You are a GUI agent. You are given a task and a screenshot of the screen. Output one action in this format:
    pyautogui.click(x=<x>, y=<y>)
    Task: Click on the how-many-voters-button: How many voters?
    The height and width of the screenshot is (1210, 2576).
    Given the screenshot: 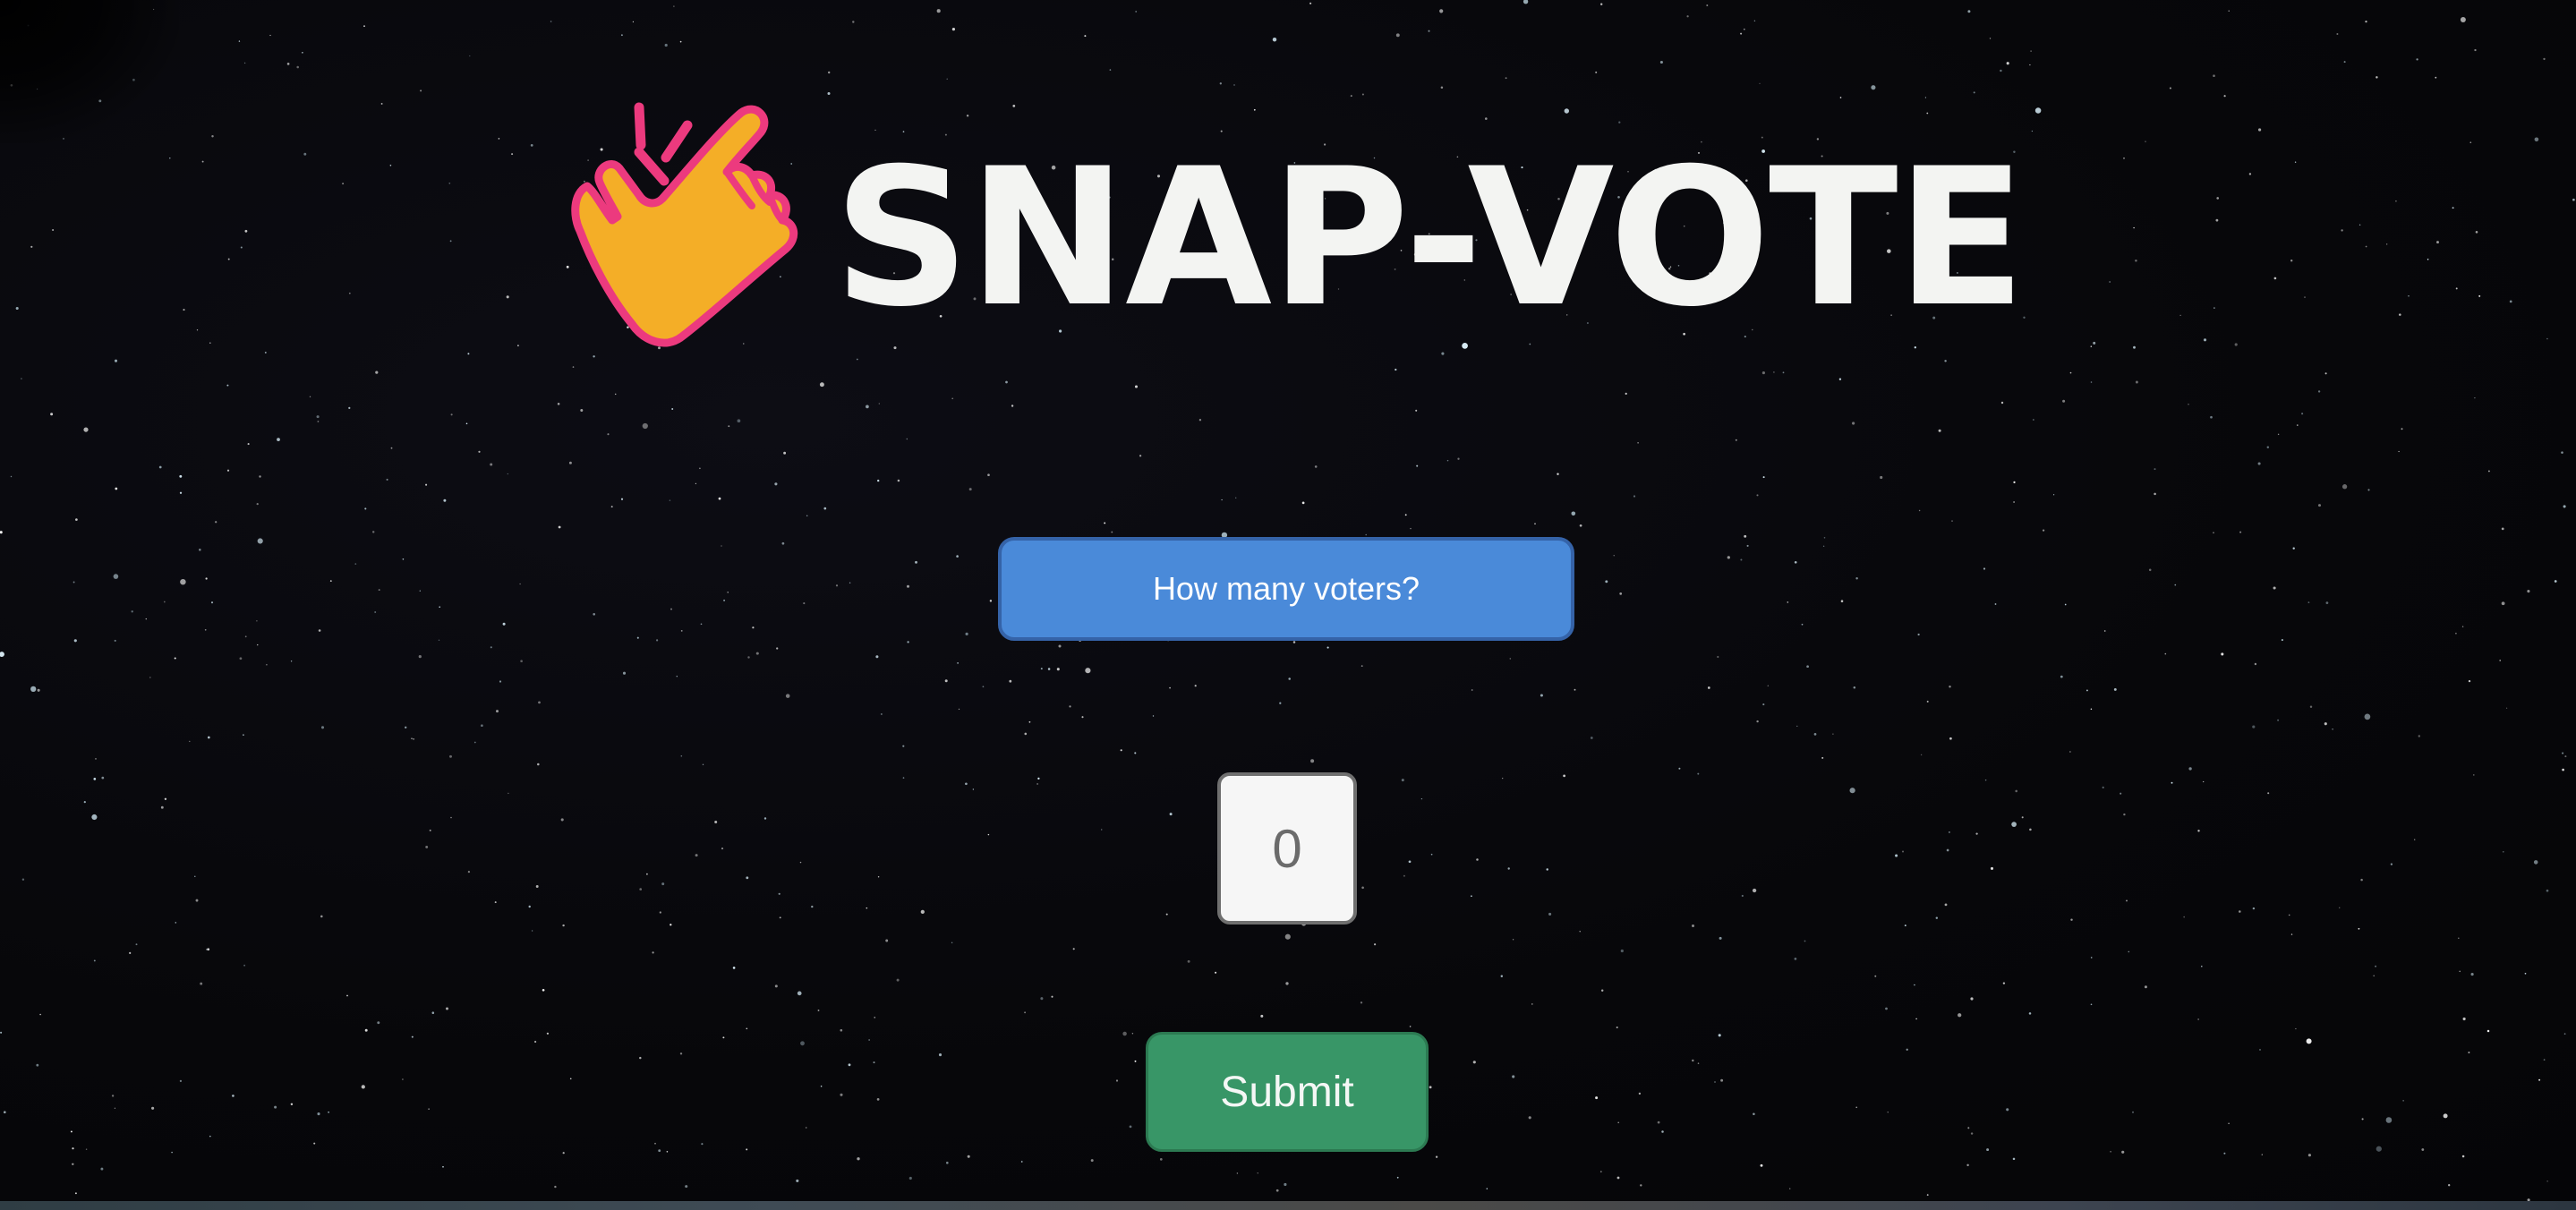 What is the action you would take?
    pyautogui.click(x=1286, y=589)
    